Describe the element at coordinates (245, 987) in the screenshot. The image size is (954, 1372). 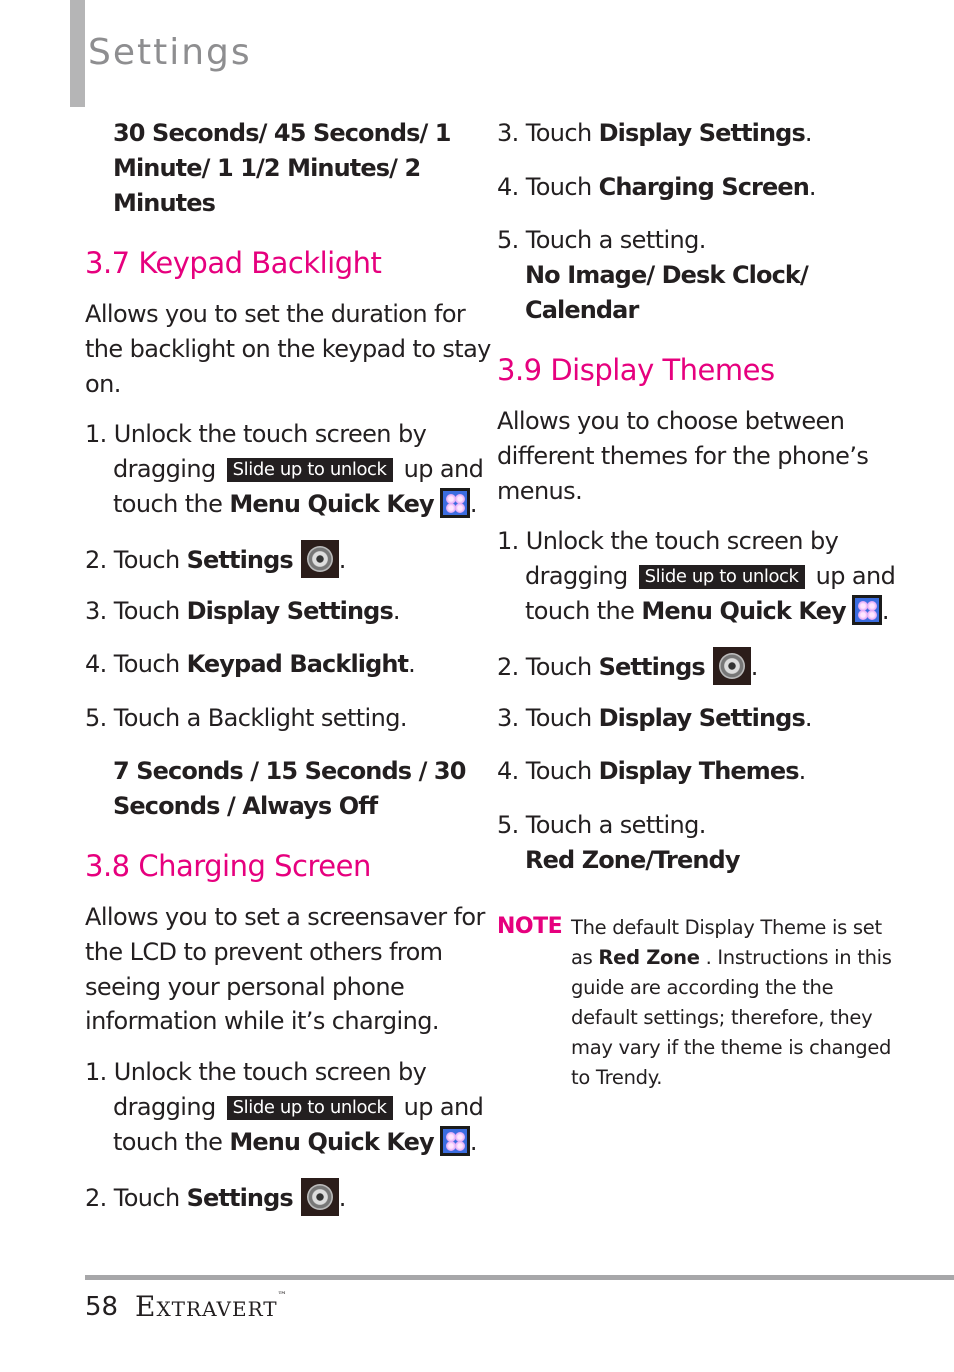
I see `description-line: seeing your personal phone` at that location.